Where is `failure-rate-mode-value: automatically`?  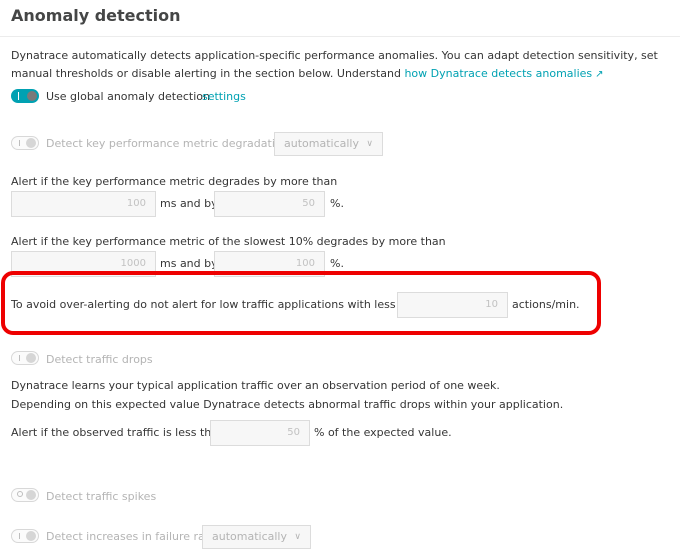 failure-rate-mode-value: automatically is located at coordinates (249, 536).